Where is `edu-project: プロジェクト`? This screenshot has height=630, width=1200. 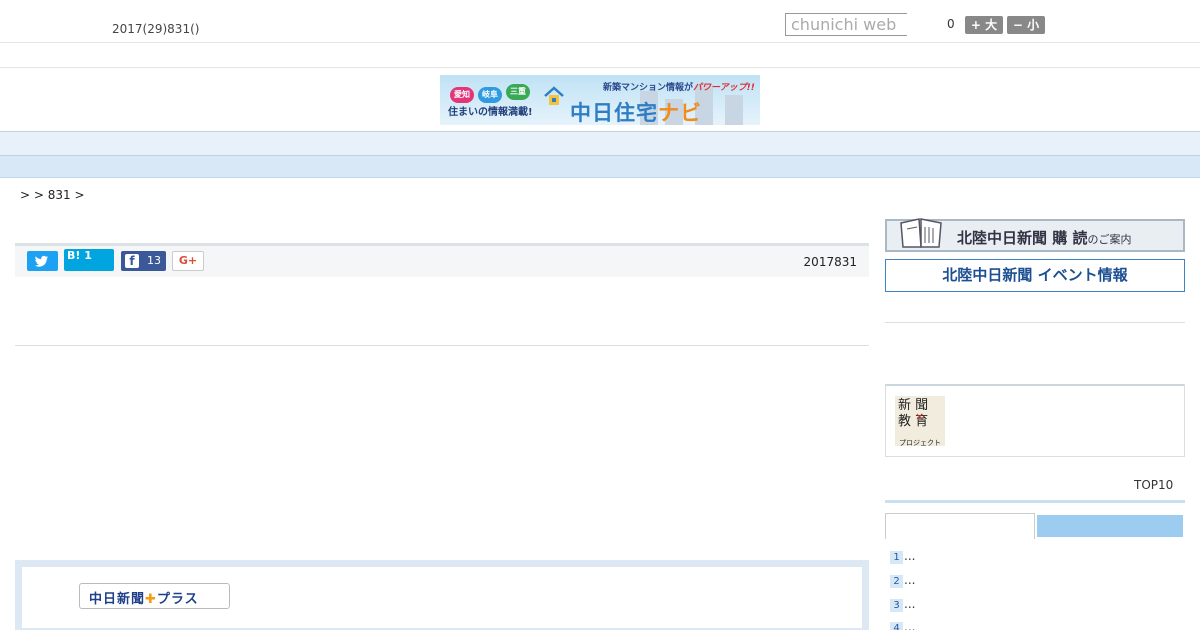 edu-project: プロジェクト is located at coordinates (920, 443).